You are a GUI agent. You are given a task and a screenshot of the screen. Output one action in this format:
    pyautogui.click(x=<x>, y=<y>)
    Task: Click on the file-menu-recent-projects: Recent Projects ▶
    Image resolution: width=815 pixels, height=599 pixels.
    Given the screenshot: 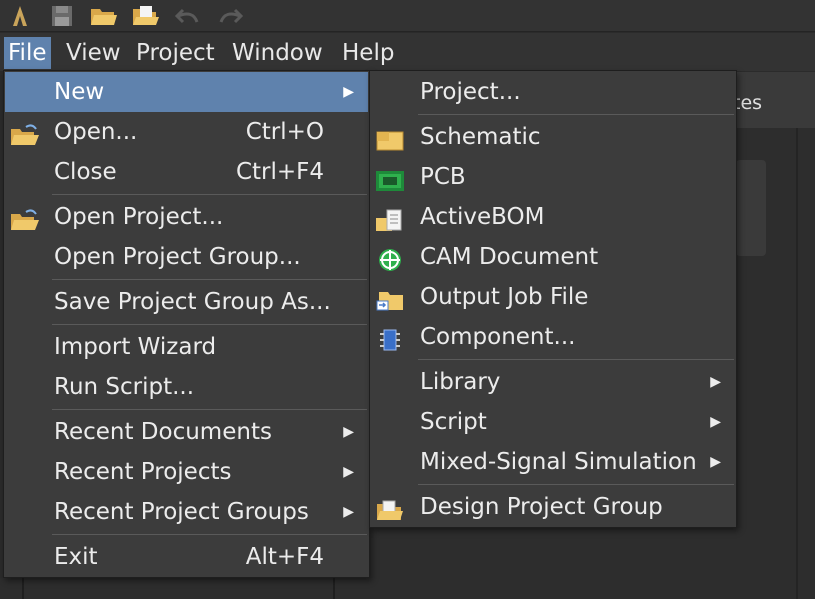 What is the action you would take?
    pyautogui.click(x=186, y=472)
    